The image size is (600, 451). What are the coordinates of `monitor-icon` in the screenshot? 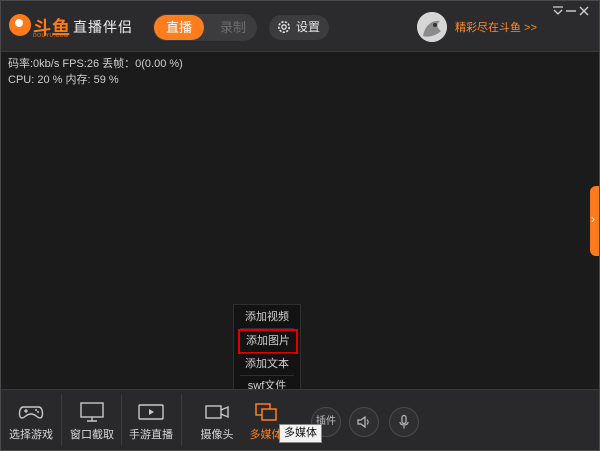 It's located at (92, 412).